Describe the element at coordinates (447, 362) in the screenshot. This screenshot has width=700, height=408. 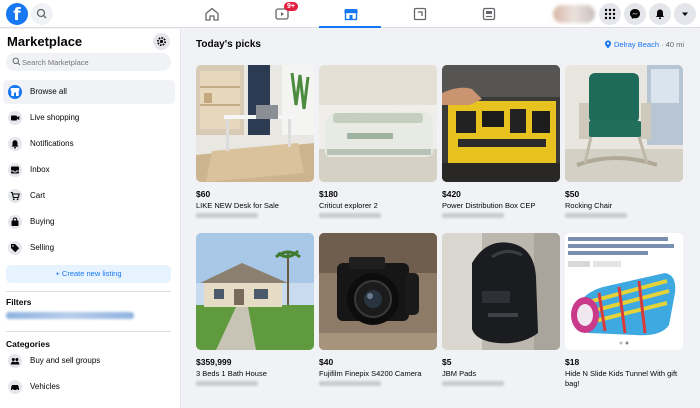
I see `listing-price: $5` at that location.